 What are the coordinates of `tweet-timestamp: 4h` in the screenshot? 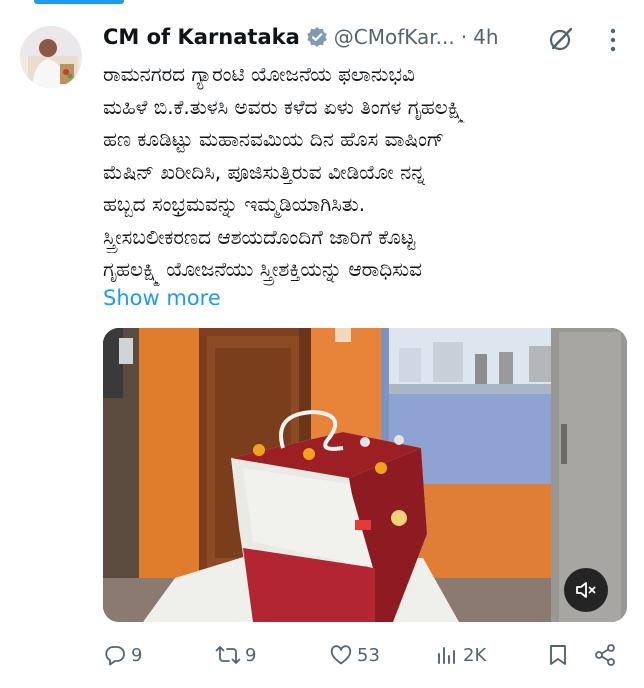 It's located at (485, 37).